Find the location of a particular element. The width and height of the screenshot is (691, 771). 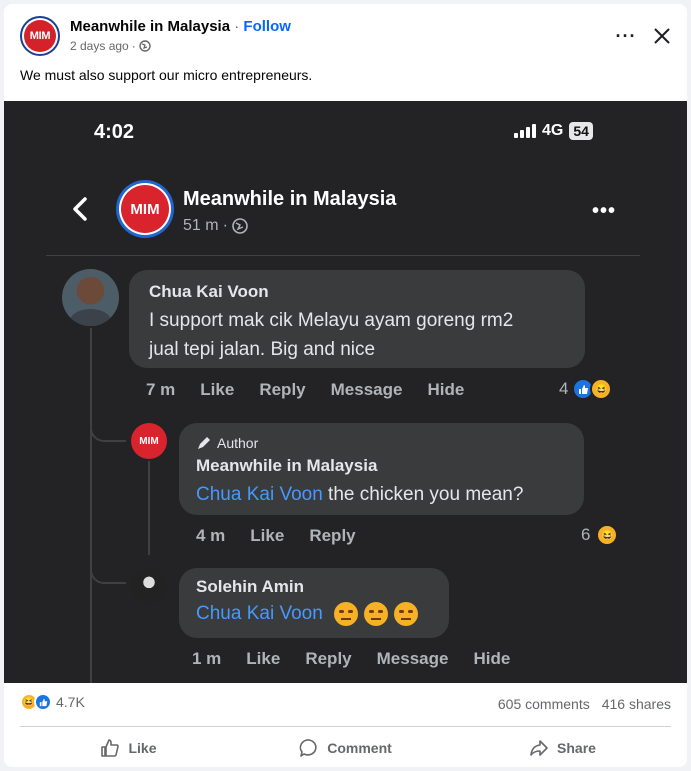

page-logo-phone: MIM is located at coordinates (145, 209).